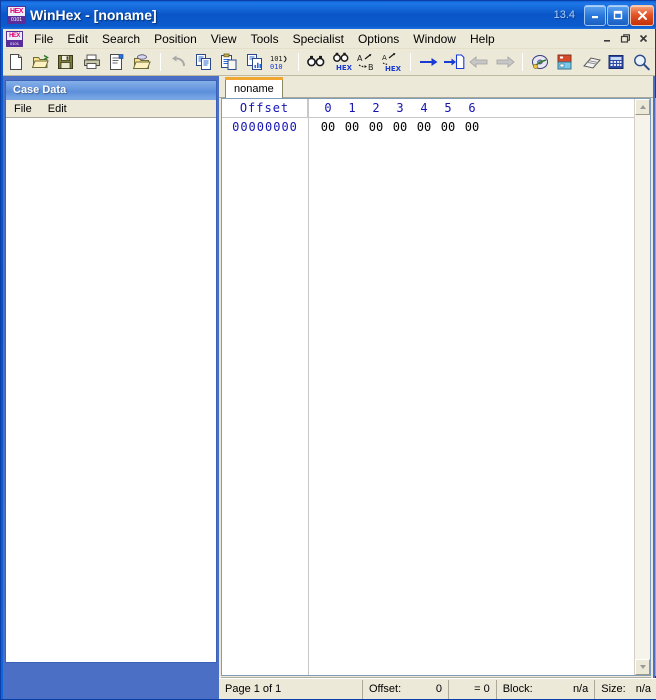 The width and height of the screenshot is (656, 700). Describe the element at coordinates (328, 108) in the screenshot. I see `hex-col-0: 0` at that location.